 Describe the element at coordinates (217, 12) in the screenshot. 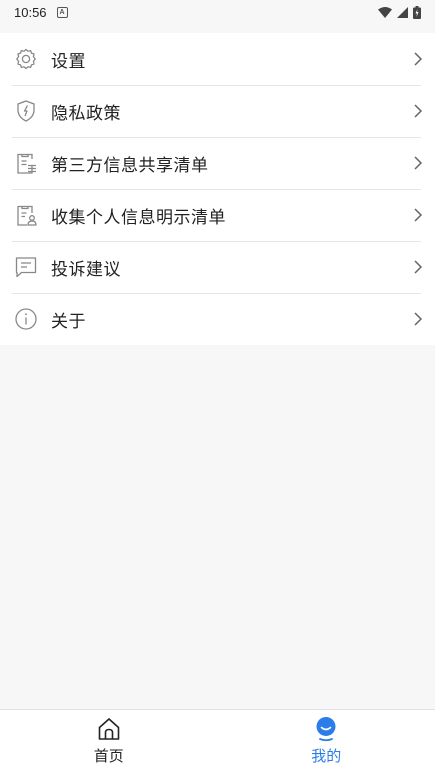

I see `status-bar: 10:56 A` at that location.